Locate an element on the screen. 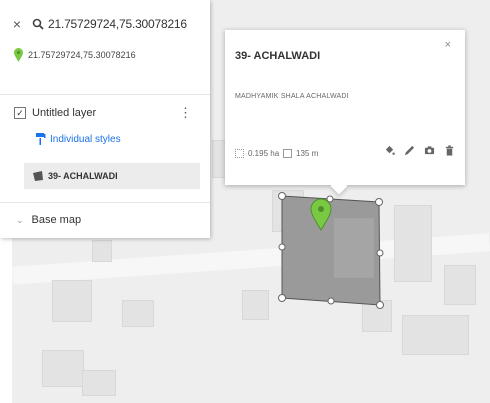 This screenshot has height=403, width=490. popup-title: 39- ACHALWADI is located at coordinates (278, 56).